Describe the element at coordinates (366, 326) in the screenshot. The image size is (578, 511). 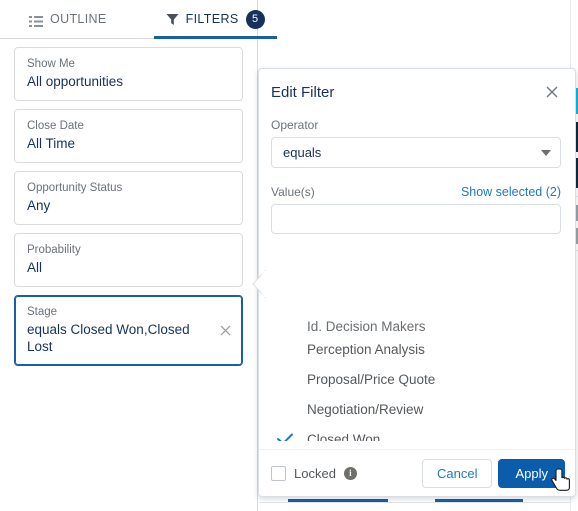
I see `option-label: Id. Decision Makers` at that location.